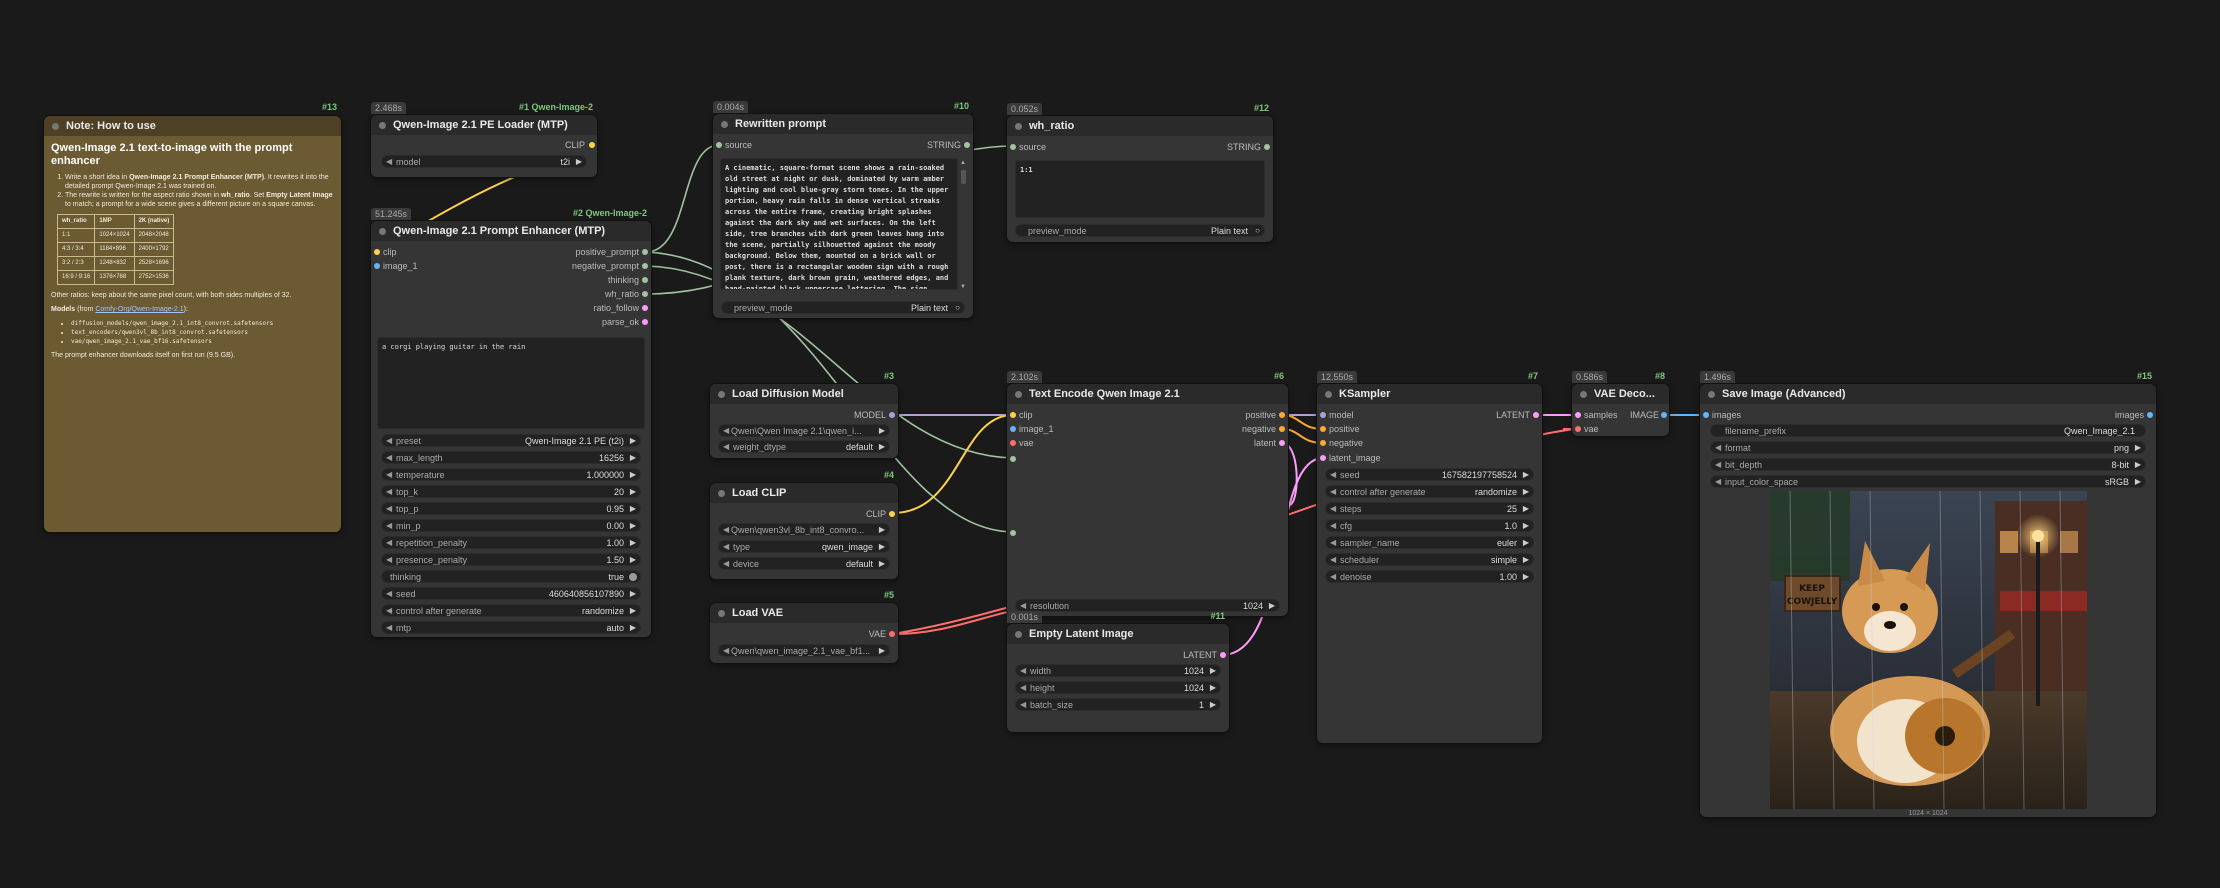 The height and width of the screenshot is (888, 2220). Describe the element at coordinates (877, 635) in the screenshot. I see `output-vae: VAE` at that location.